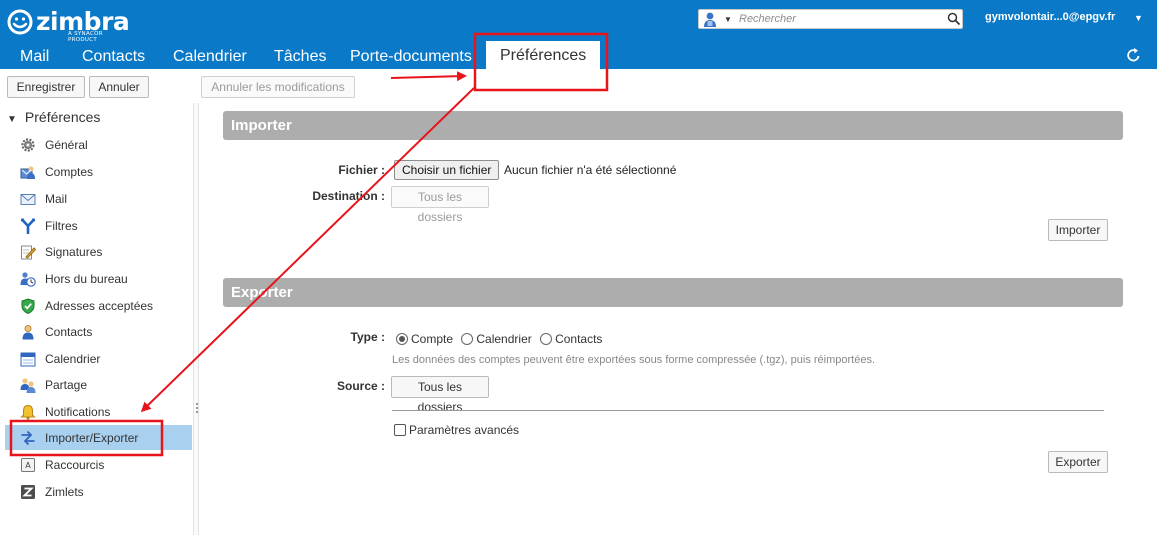  I want to click on search-scope-caret-icon: ▼, so click(728, 19).